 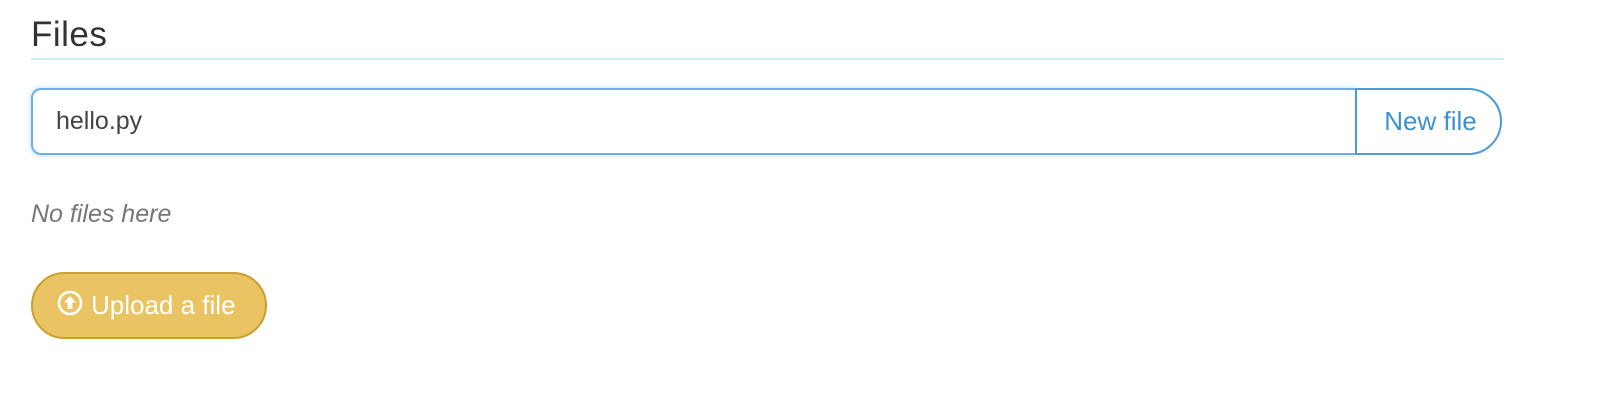 What do you see at coordinates (70, 303) in the screenshot?
I see `upload-circle-icon` at bounding box center [70, 303].